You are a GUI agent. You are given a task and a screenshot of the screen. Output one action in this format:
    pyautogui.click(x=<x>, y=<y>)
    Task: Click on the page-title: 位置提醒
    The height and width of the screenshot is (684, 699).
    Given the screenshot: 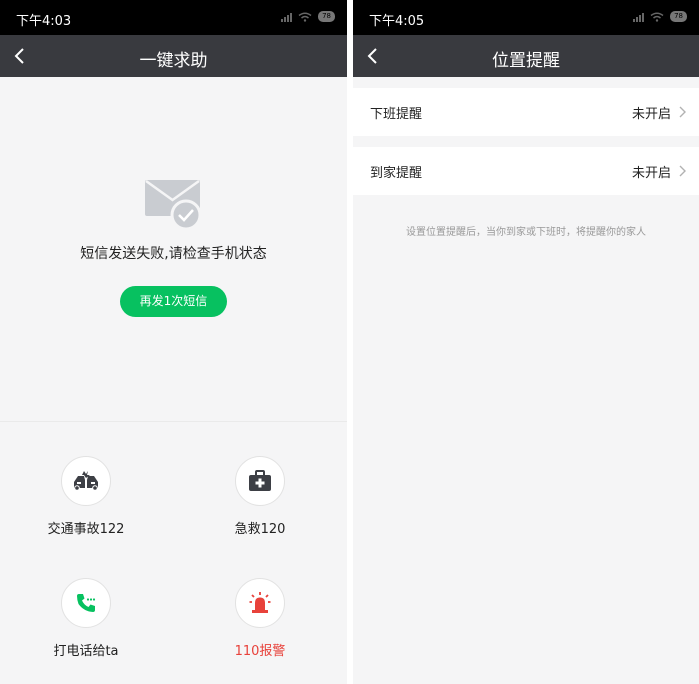 What is the action you would take?
    pyautogui.click(x=526, y=61)
    